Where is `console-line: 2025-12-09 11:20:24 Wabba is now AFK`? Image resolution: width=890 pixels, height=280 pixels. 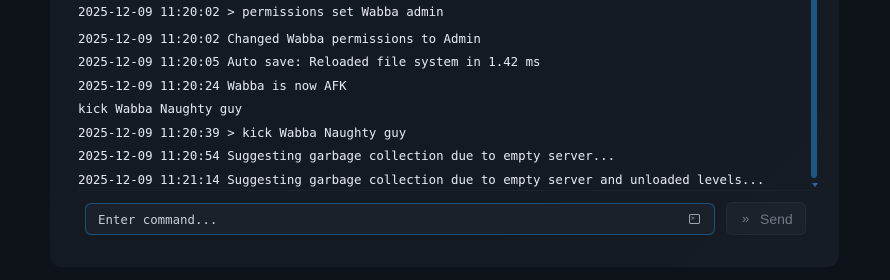 console-line: 2025-12-09 11:20:24 Wabba is now AFK is located at coordinates (212, 85).